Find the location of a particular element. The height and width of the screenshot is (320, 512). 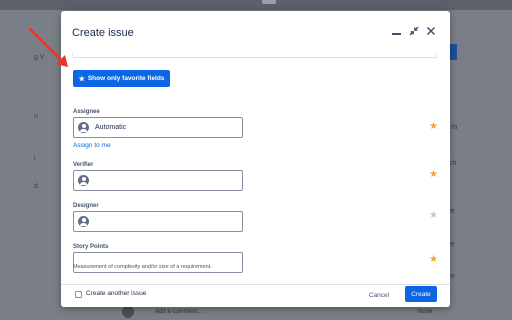

assignee-field: Automatic is located at coordinates (158, 127).